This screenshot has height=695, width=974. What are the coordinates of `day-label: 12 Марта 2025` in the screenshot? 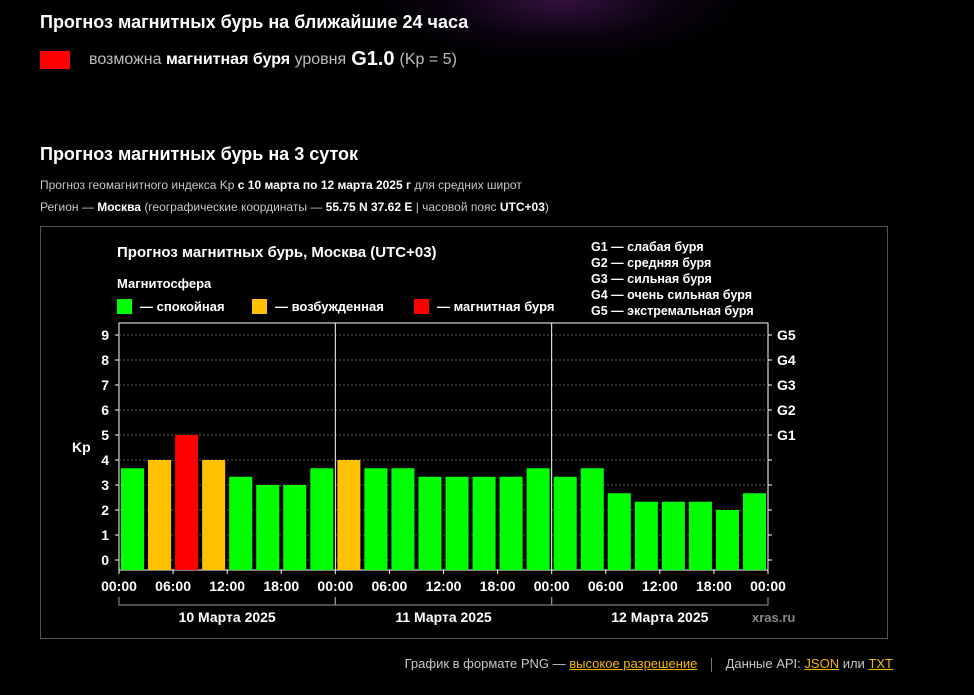 It's located at (659, 617).